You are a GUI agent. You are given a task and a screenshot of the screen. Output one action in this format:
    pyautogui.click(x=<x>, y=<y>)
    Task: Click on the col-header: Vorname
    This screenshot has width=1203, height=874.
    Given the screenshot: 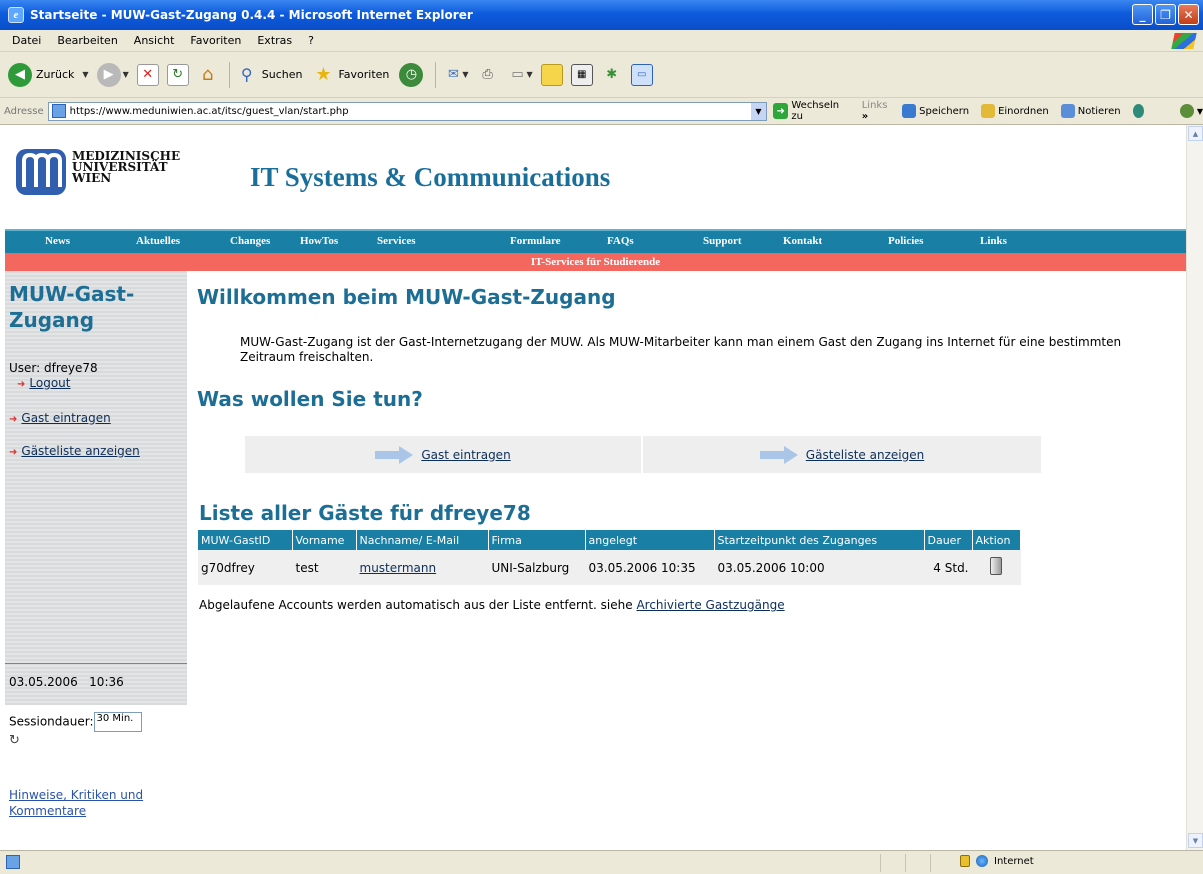 What is the action you would take?
    pyautogui.click(x=324, y=540)
    